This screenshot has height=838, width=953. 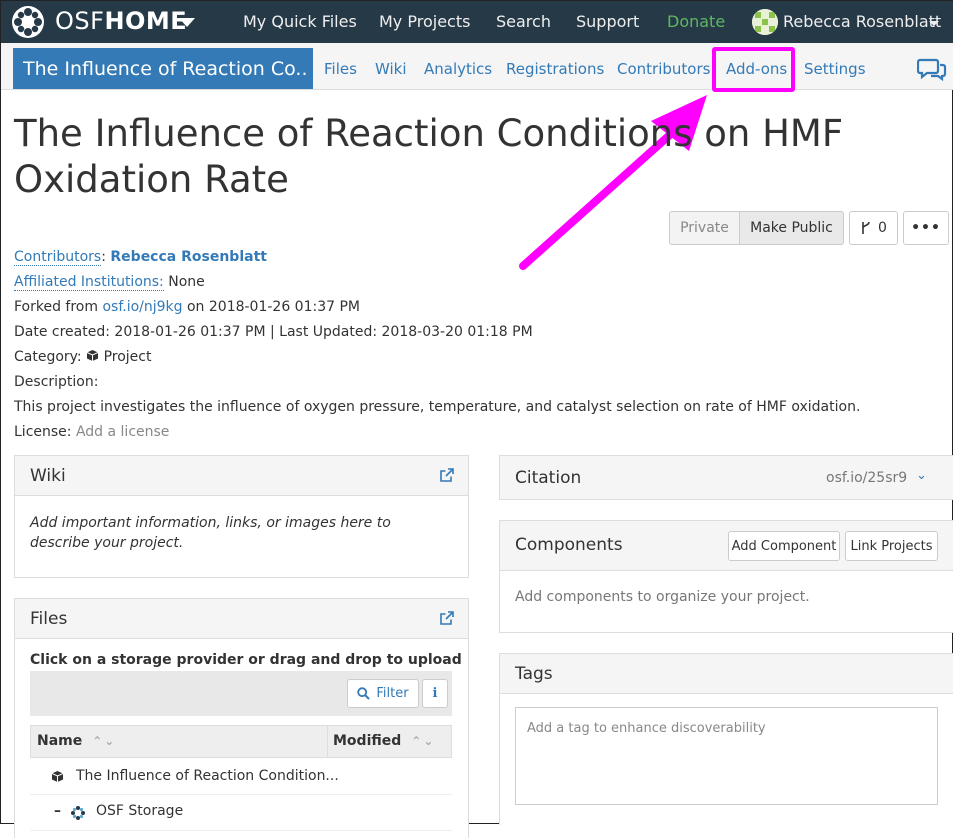 What do you see at coordinates (835, 69) in the screenshot?
I see `tab-settings: Settings` at bounding box center [835, 69].